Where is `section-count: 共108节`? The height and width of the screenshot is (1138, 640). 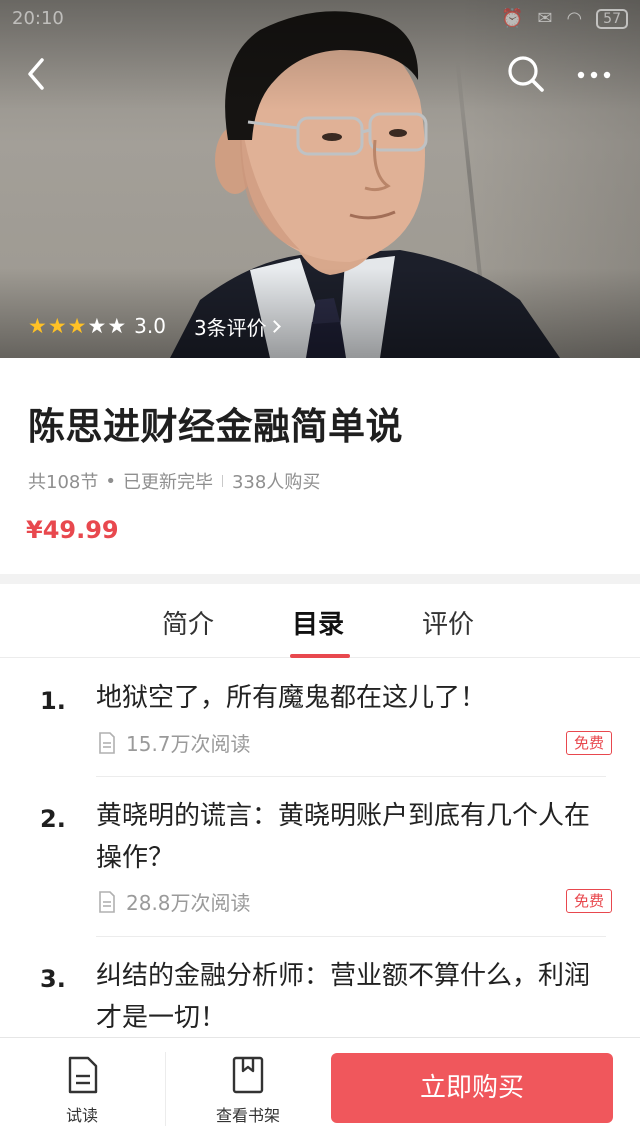 section-count: 共108节 is located at coordinates (63, 482).